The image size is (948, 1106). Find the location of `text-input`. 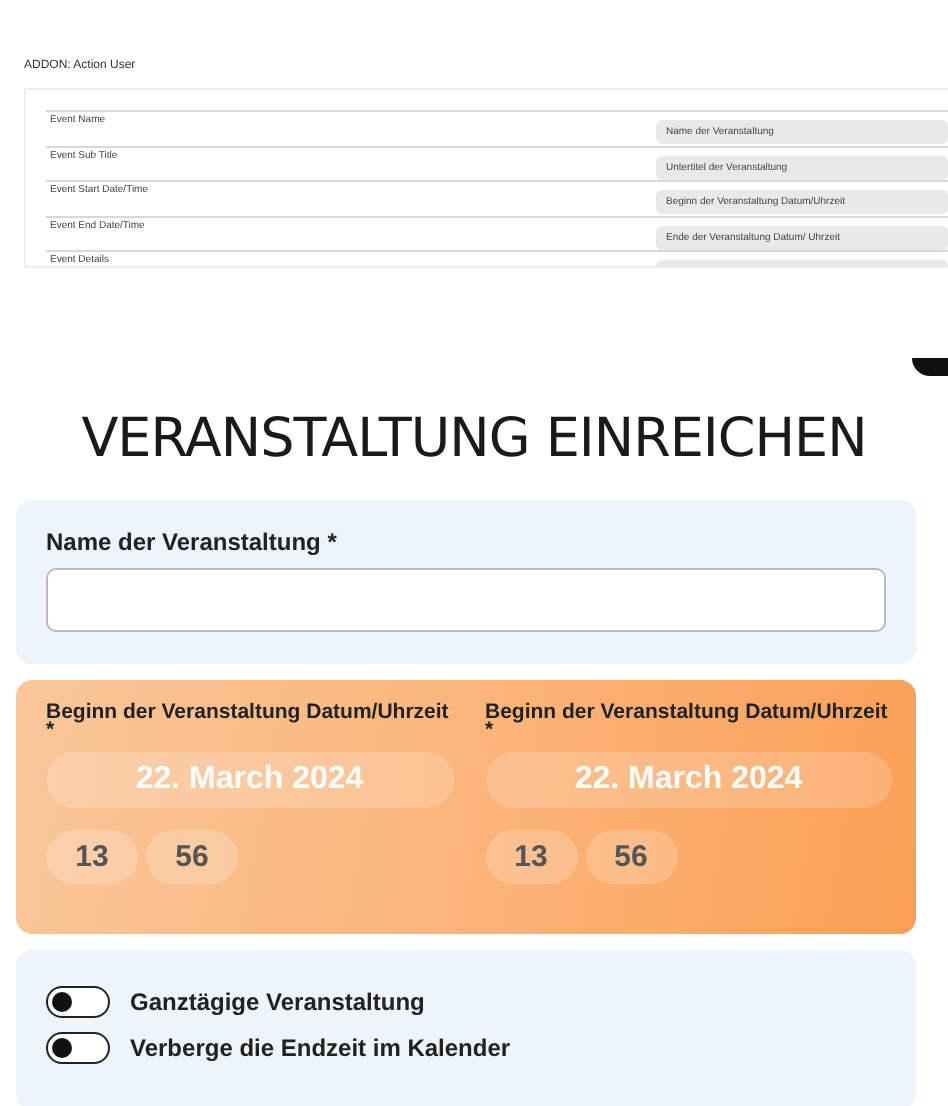

text-input is located at coordinates (466, 600).